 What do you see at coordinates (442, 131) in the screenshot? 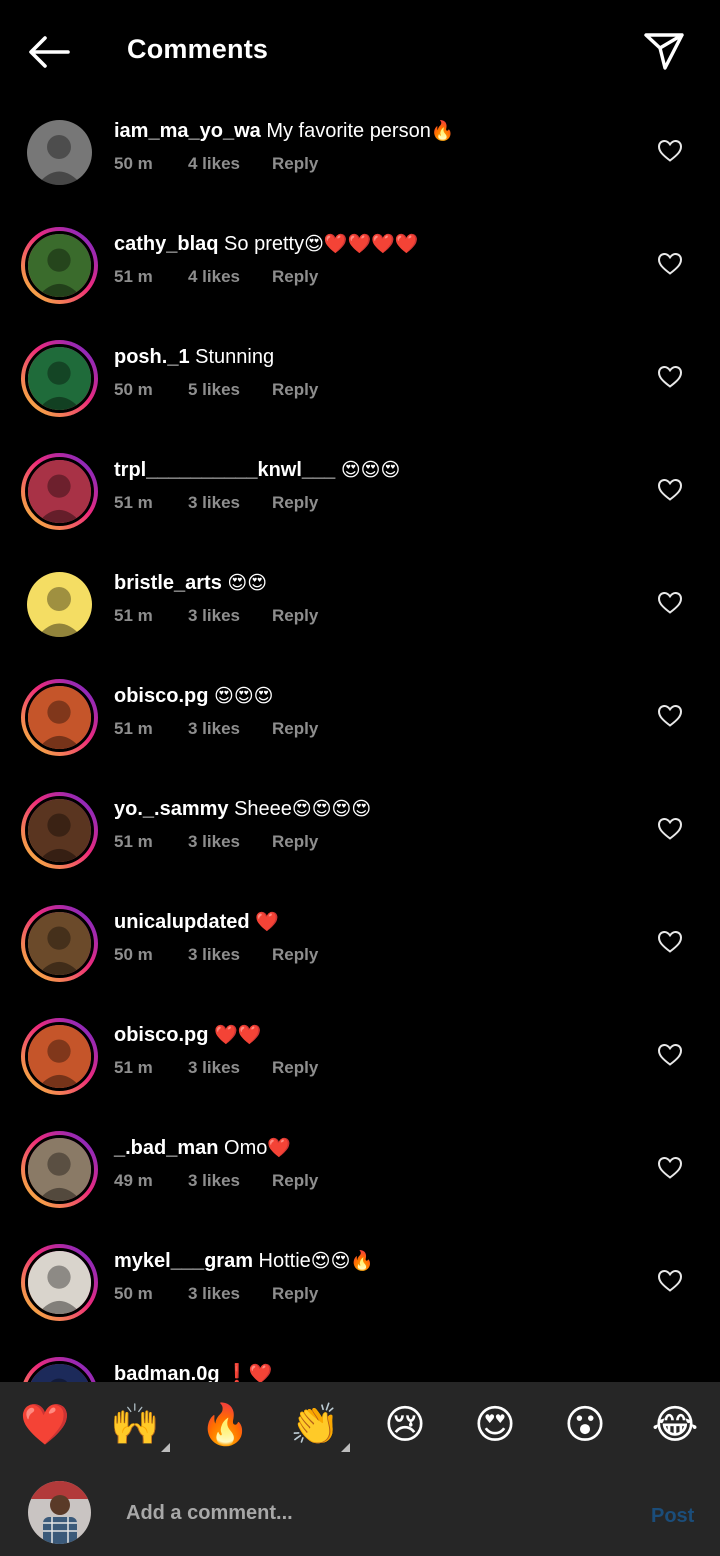
I see `comment-emoji: 🔥` at bounding box center [442, 131].